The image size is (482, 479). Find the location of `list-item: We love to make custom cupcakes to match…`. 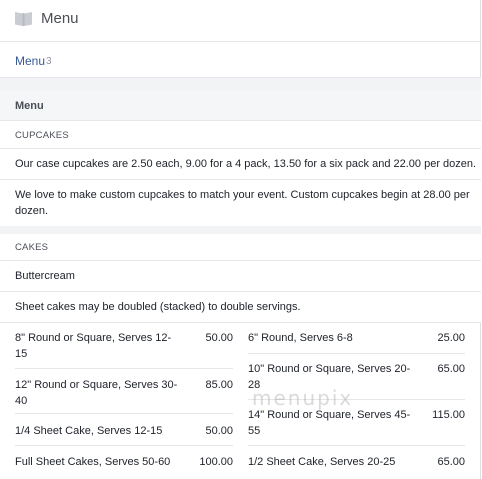

list-item: We love to make custom cupcakes to match… is located at coordinates (240, 203).